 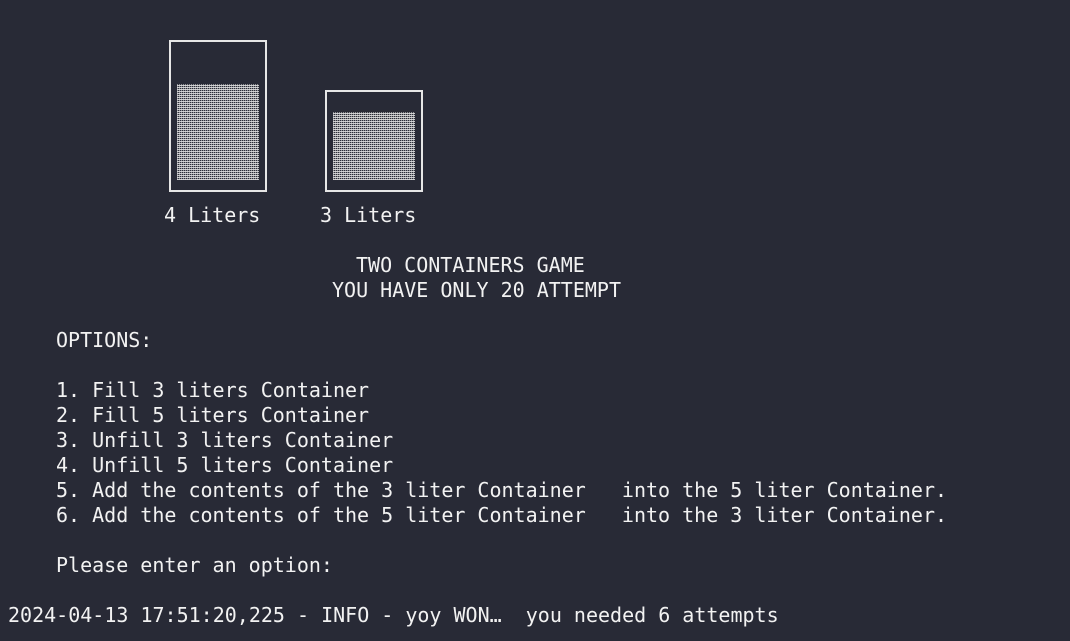 I want to click on game-title: TWO CONTAINERS GAME, so click(x=470, y=265).